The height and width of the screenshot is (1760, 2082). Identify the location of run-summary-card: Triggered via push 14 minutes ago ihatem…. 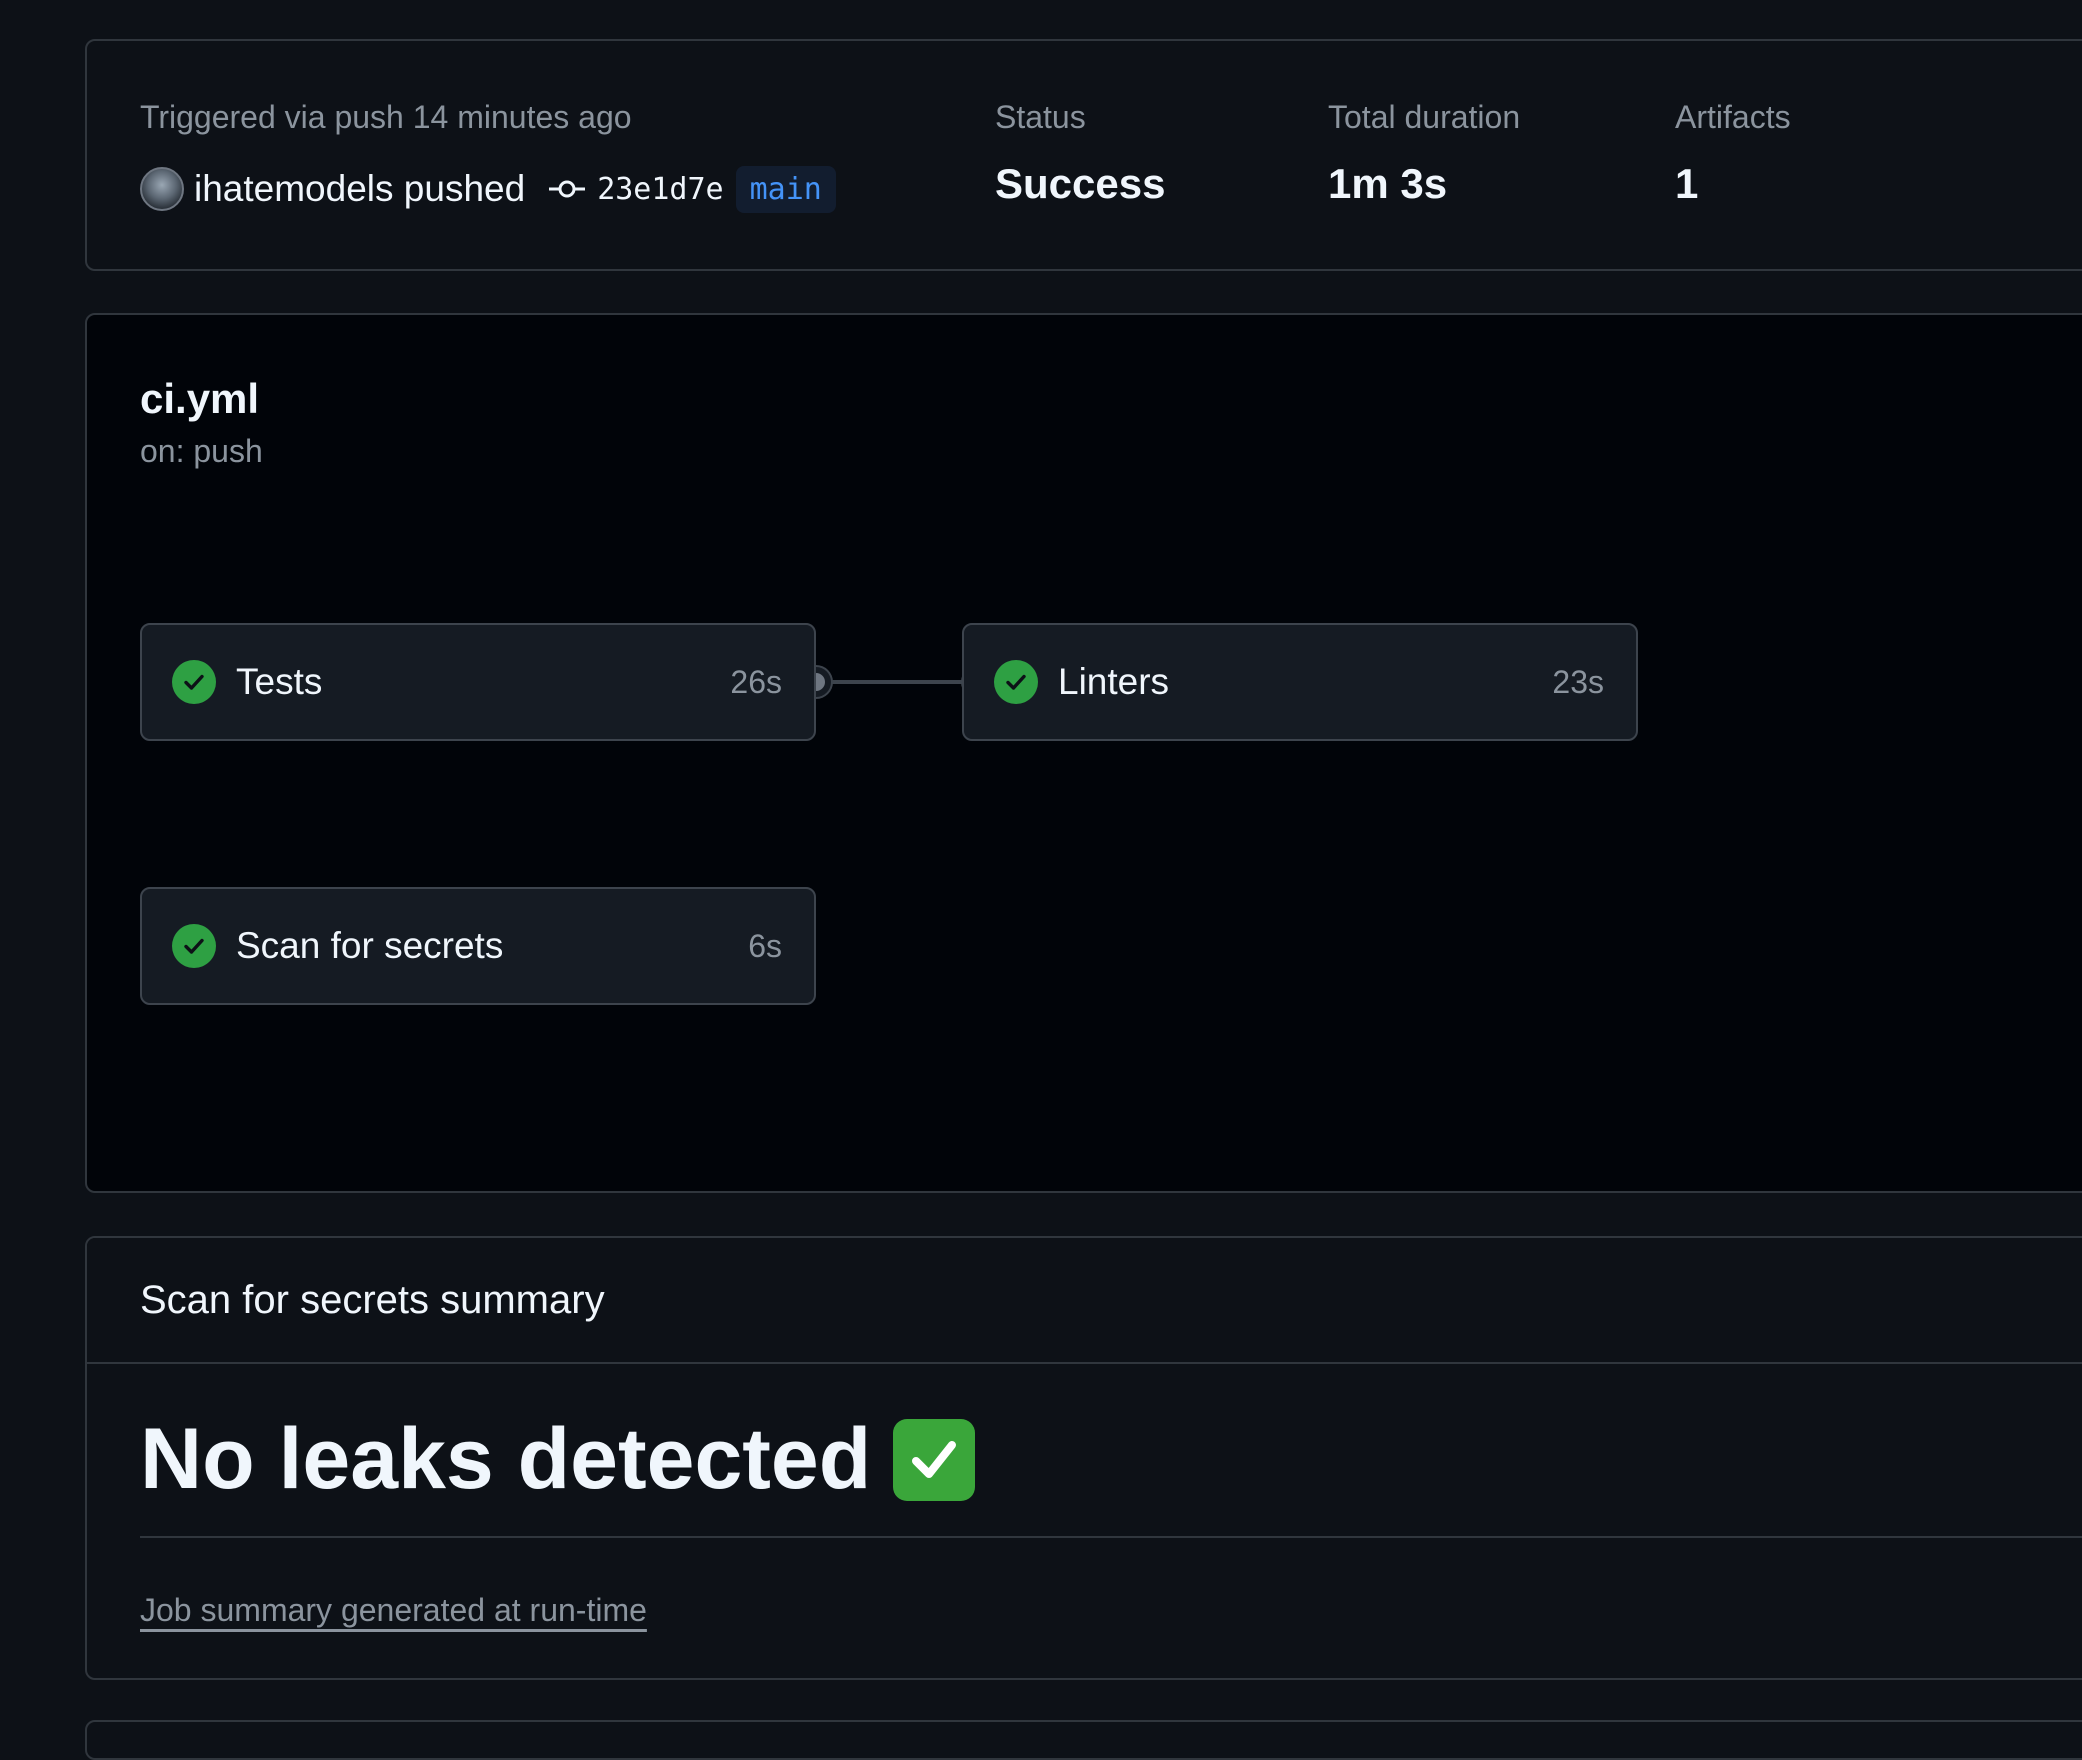
(1083, 155).